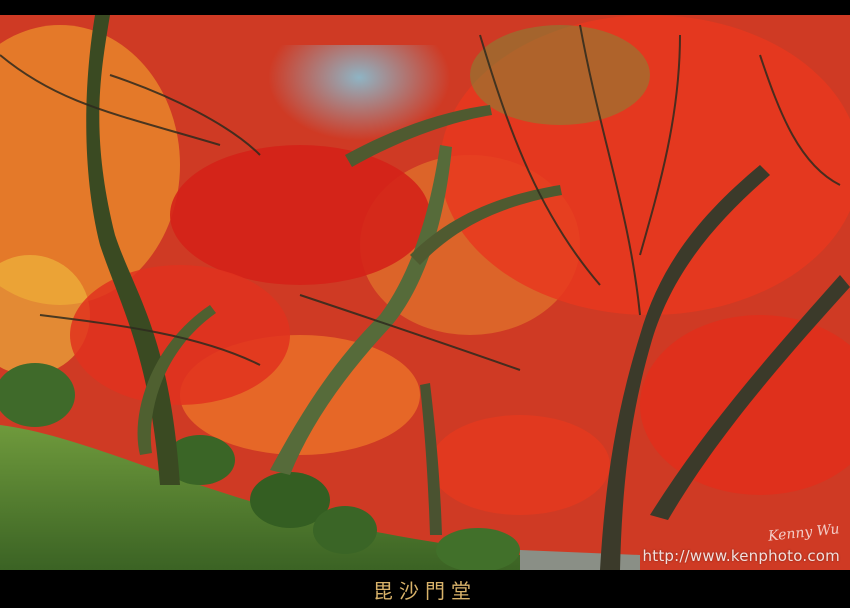 This screenshot has height=608, width=850. I want to click on photo-caption: 毘沙門堂, so click(425, 590).